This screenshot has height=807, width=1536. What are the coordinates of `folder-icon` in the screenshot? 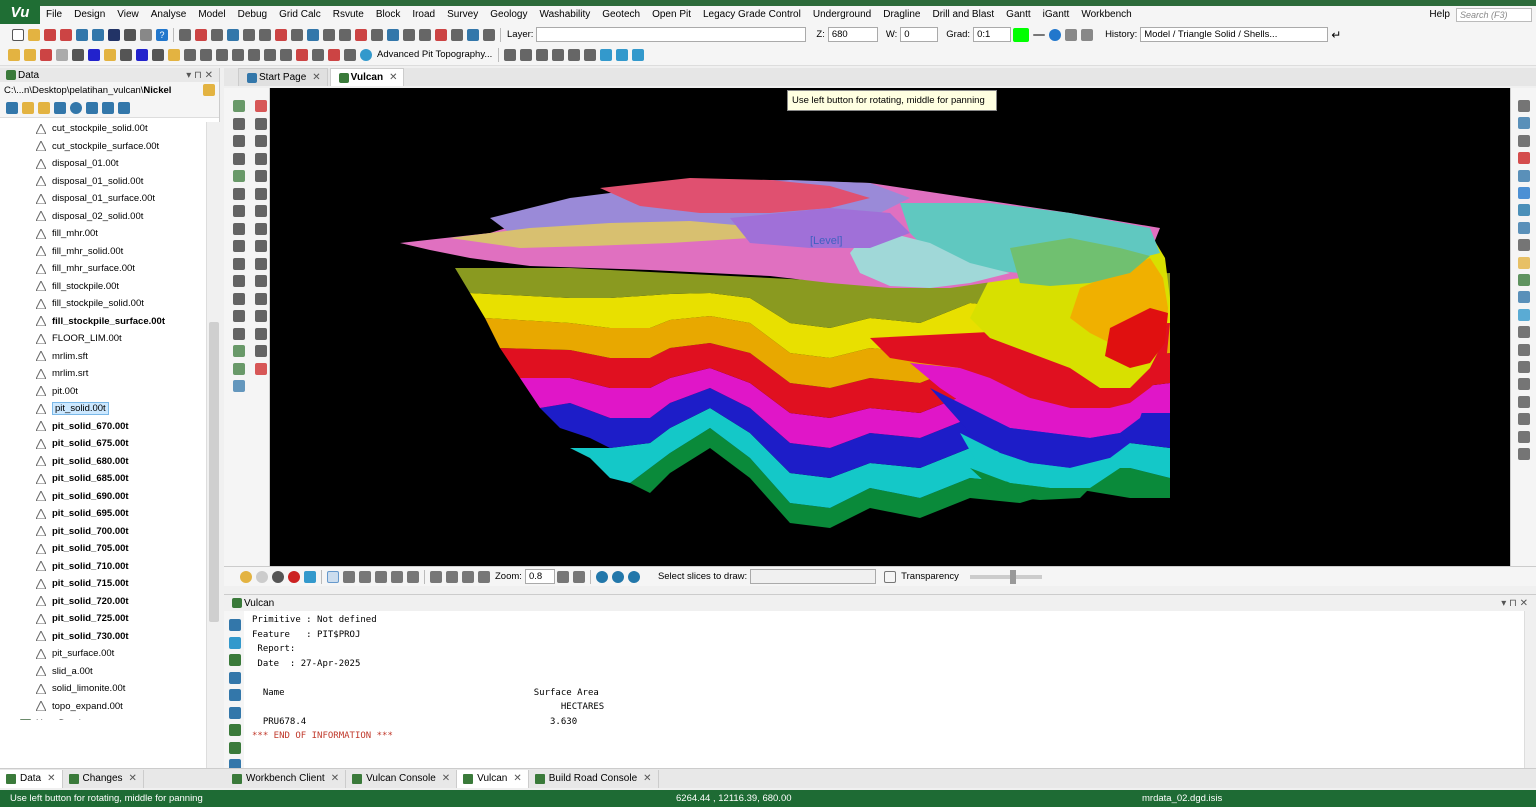 It's located at (28, 107).